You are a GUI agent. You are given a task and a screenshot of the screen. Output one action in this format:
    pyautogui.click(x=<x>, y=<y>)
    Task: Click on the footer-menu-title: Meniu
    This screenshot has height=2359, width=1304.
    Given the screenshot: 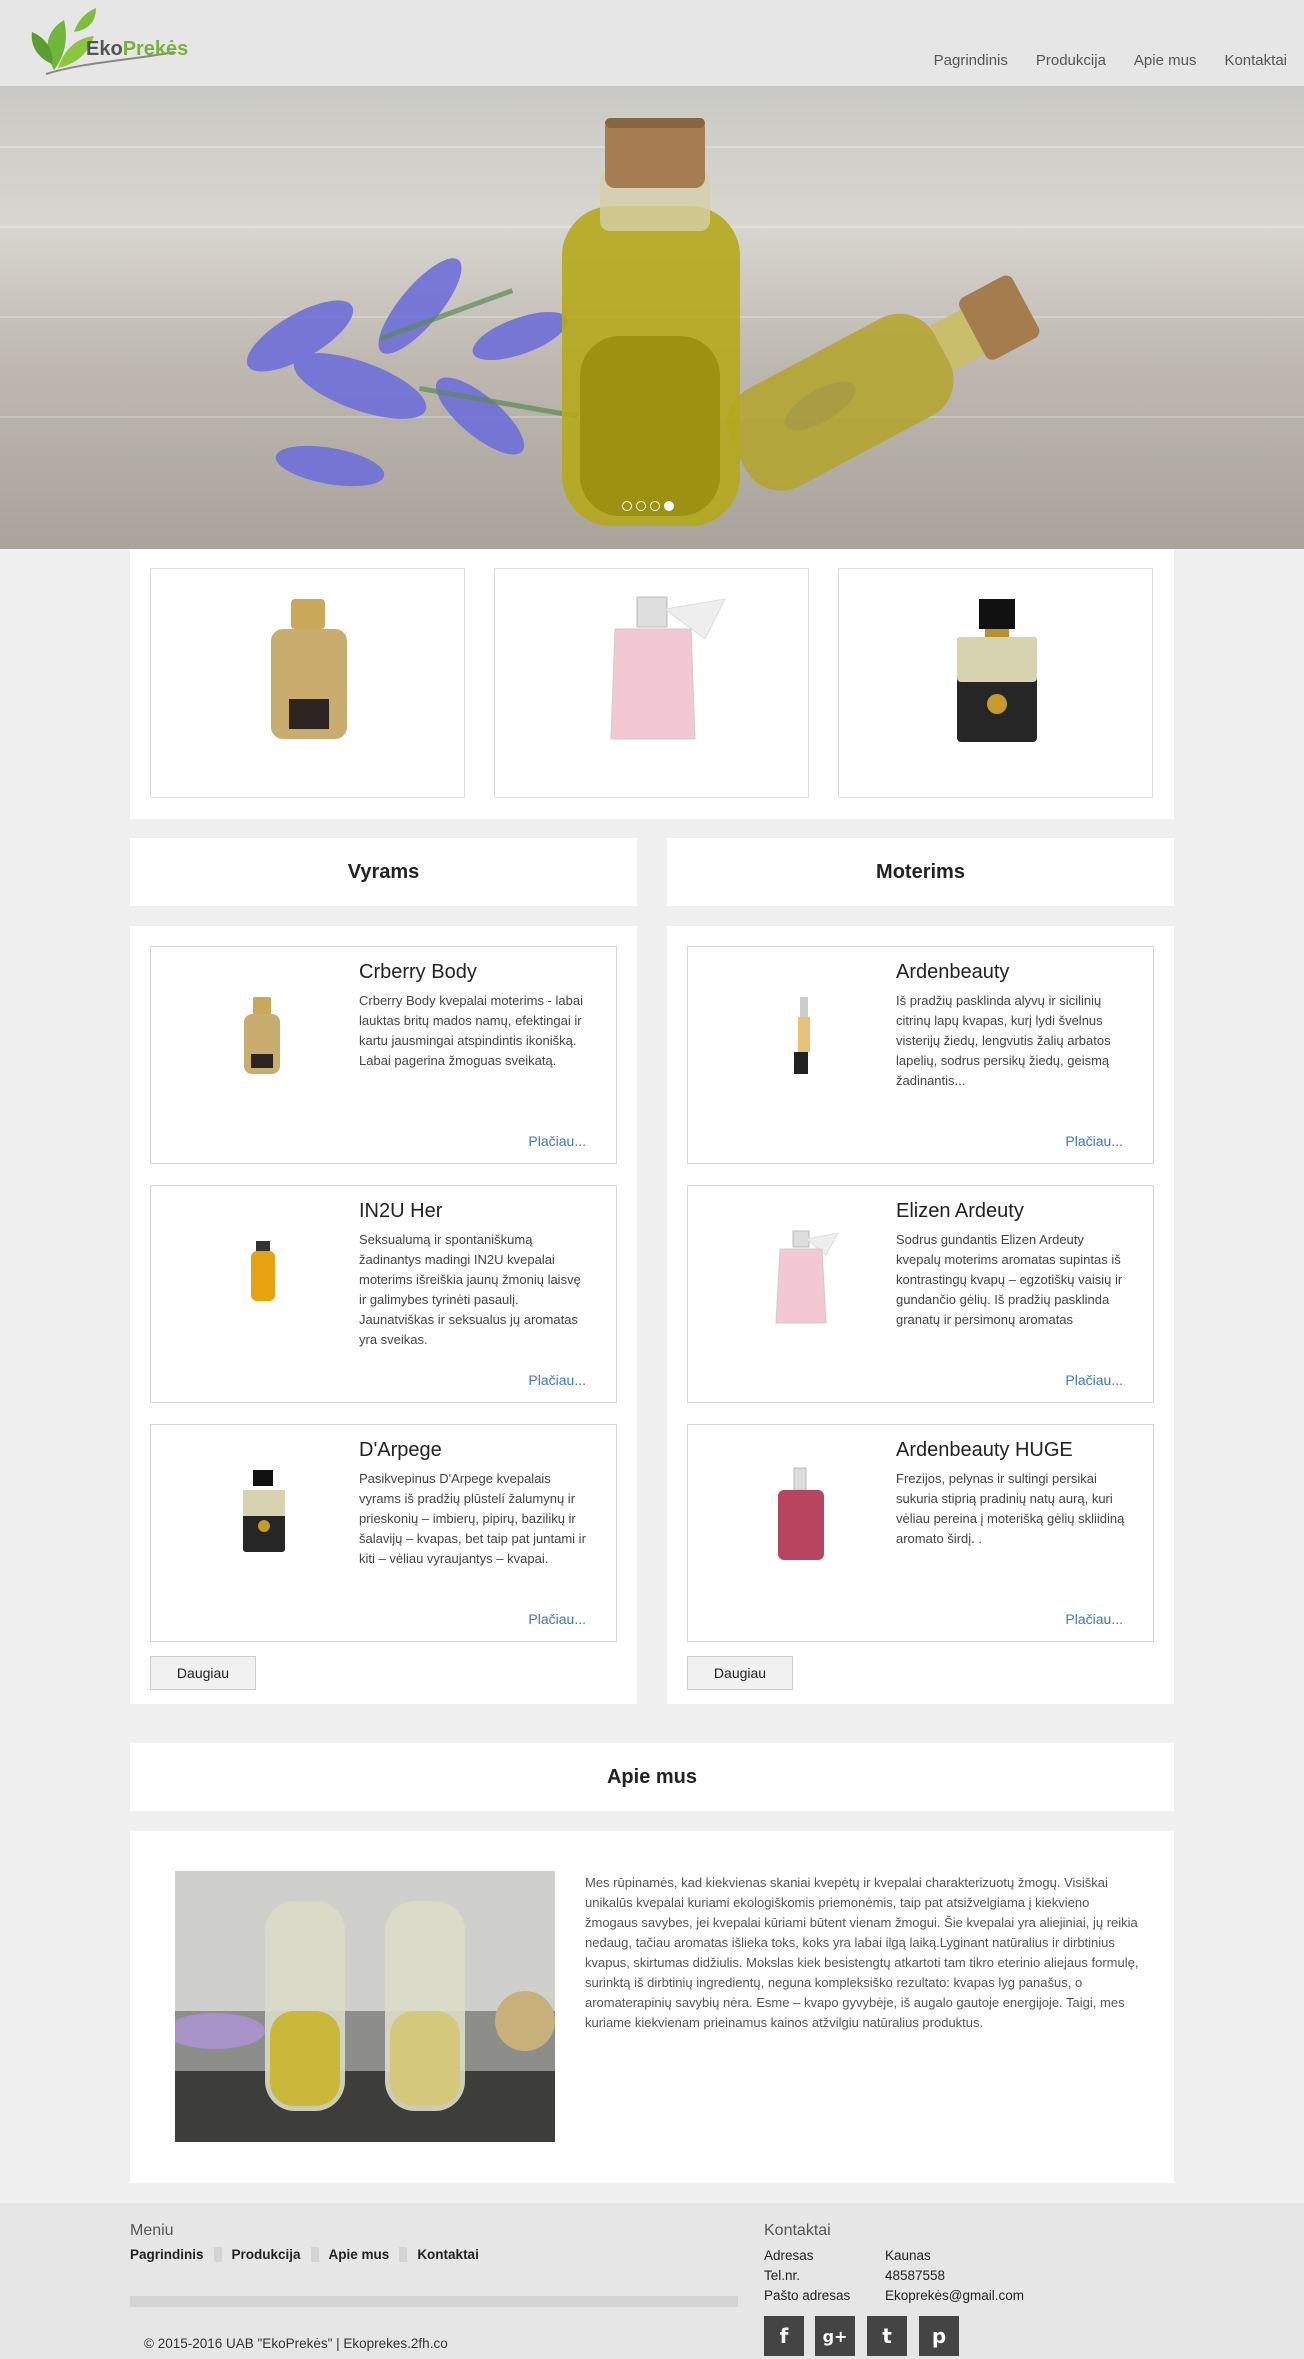 What is the action you would take?
    pyautogui.click(x=152, y=2230)
    